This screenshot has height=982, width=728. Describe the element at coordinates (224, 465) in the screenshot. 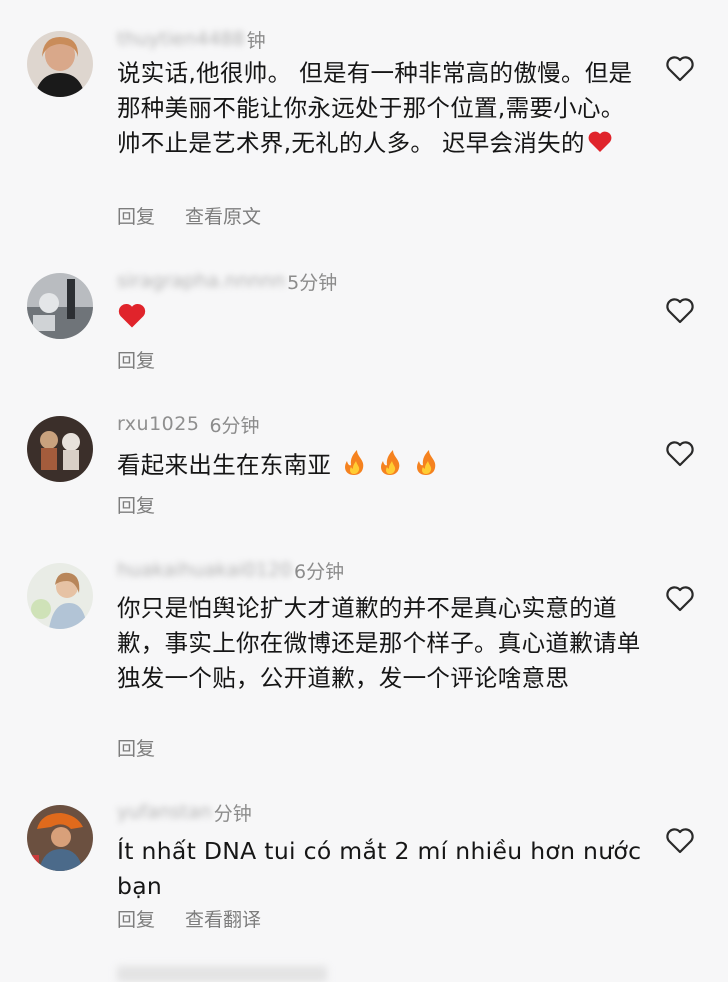

I see `comment-body: 看起来出生在东南亚` at that location.